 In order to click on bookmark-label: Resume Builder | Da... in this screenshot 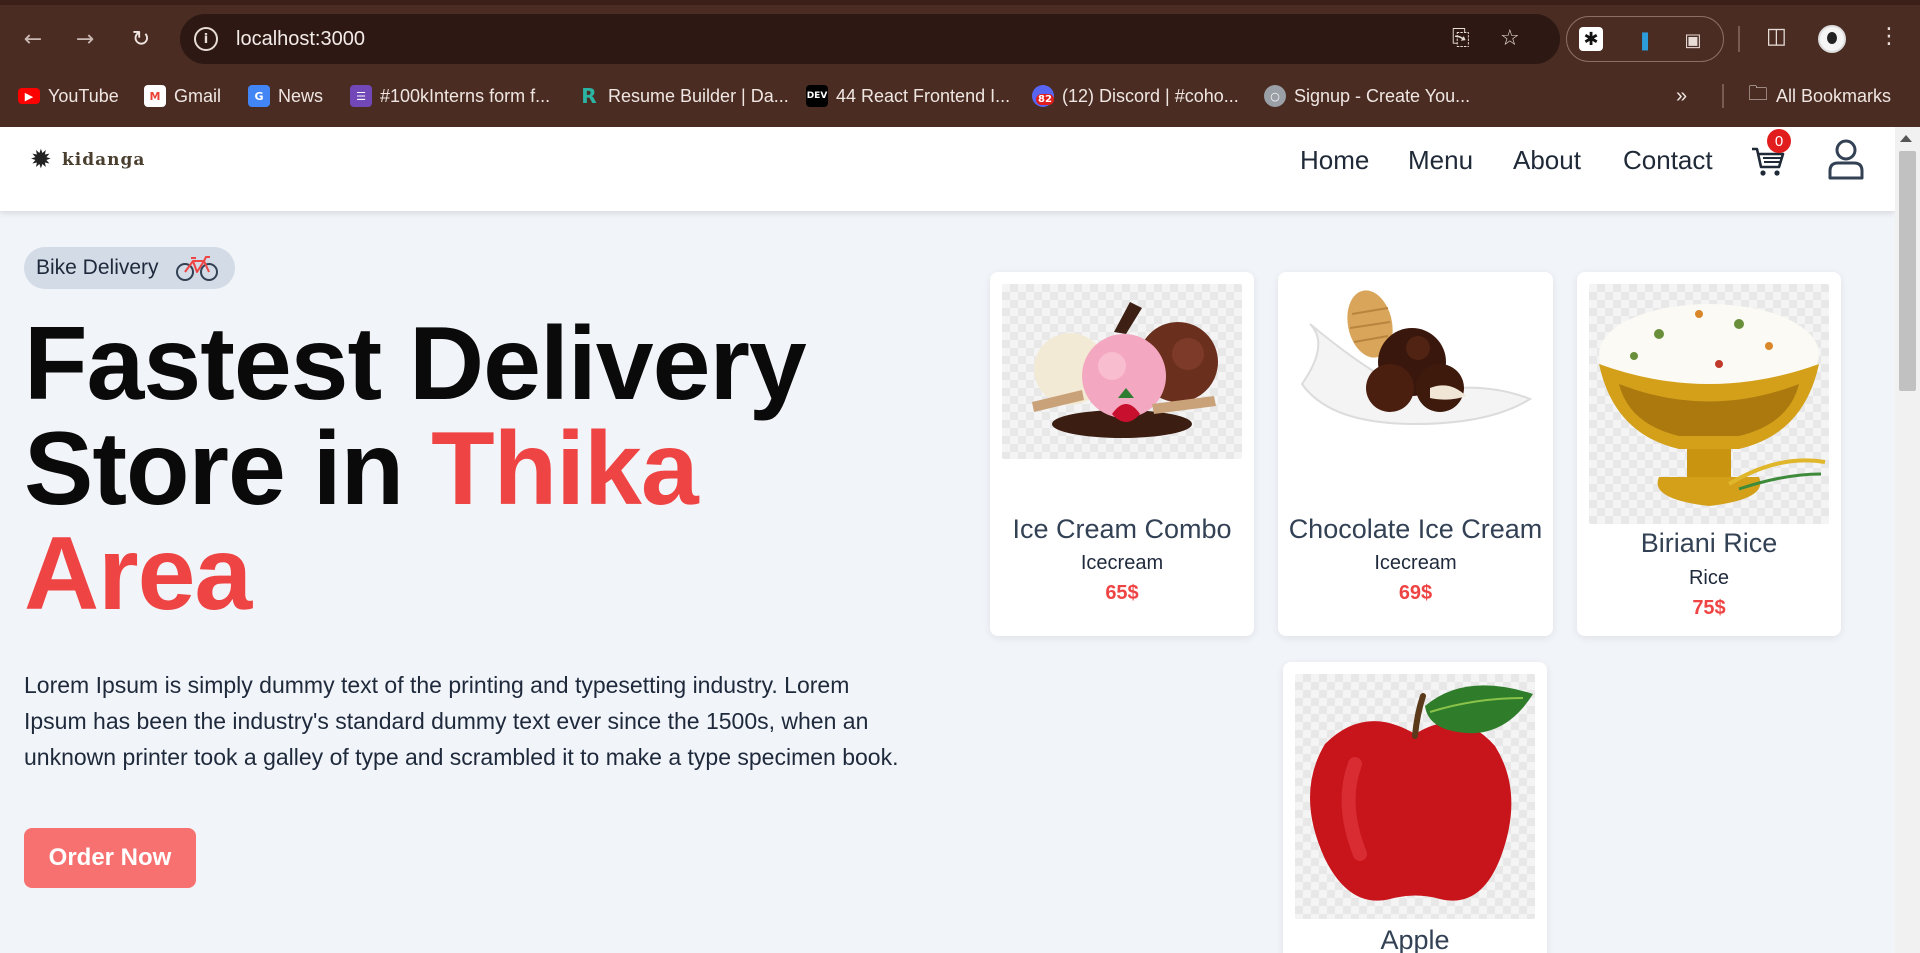, I will do `click(698, 95)`.